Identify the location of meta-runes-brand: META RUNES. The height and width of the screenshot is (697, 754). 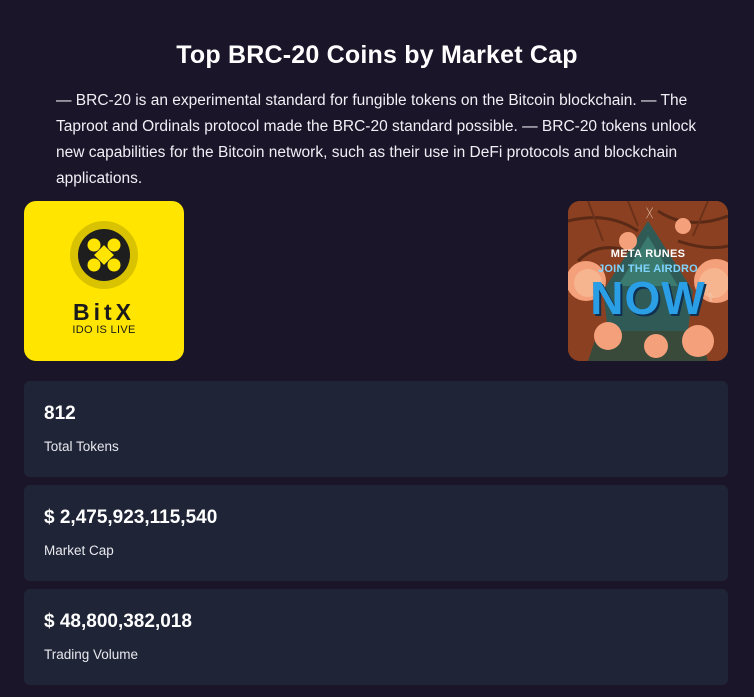
(648, 254).